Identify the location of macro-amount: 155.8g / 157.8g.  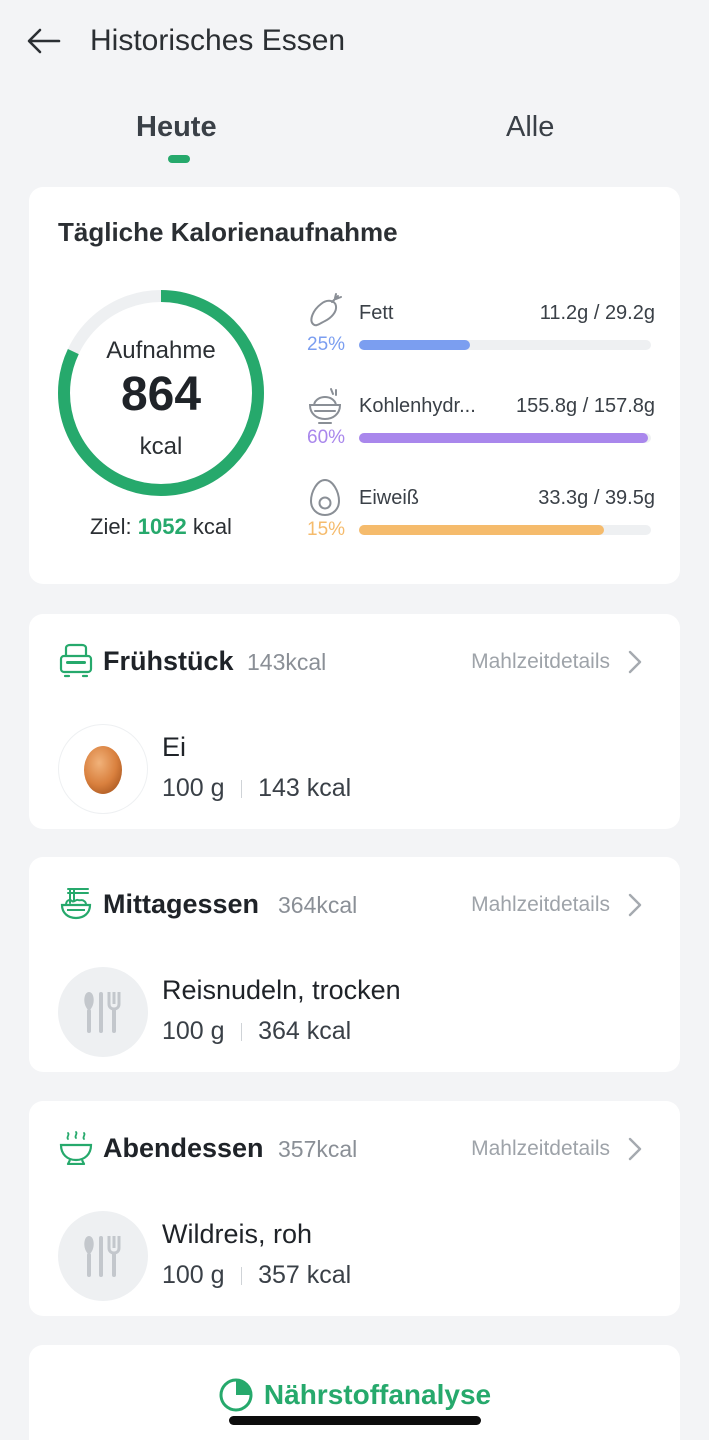
(585, 406).